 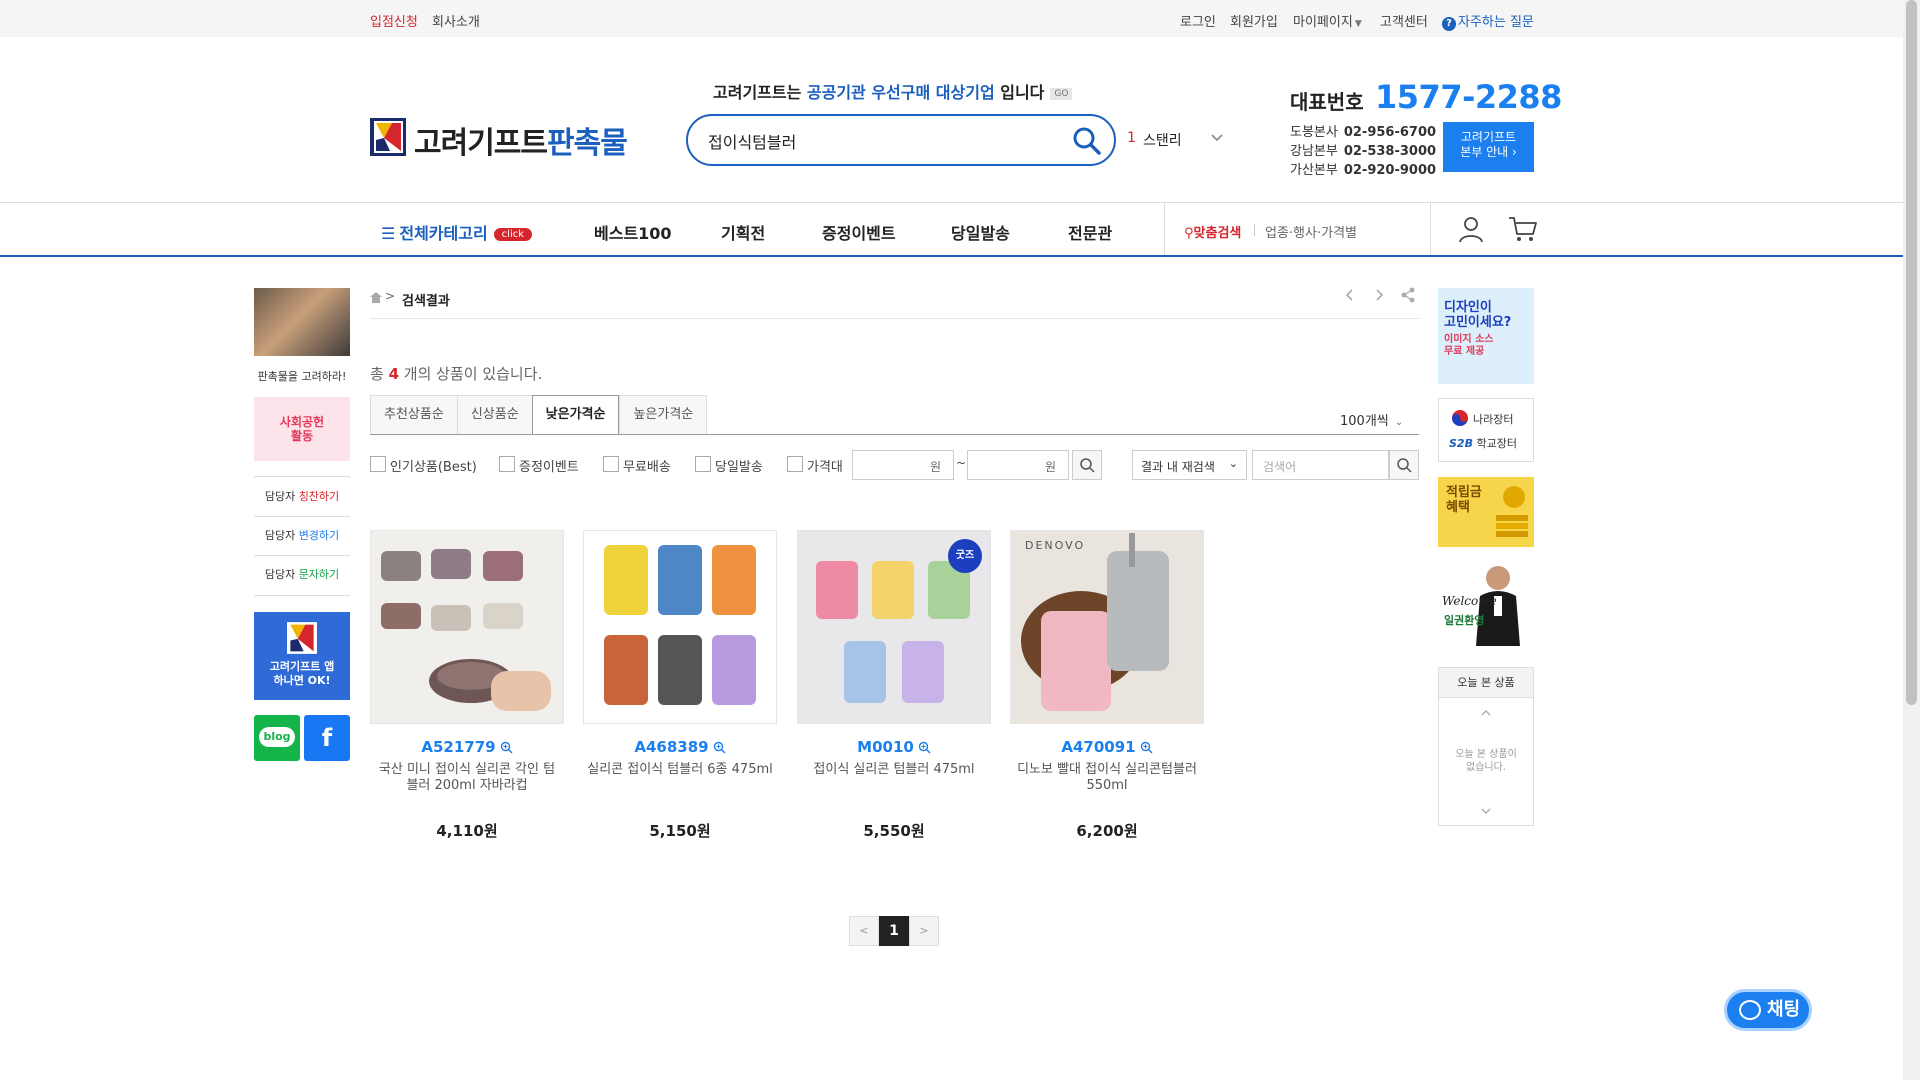 What do you see at coordinates (633, 232) in the screenshot?
I see `nav-best100: 베스트100` at bounding box center [633, 232].